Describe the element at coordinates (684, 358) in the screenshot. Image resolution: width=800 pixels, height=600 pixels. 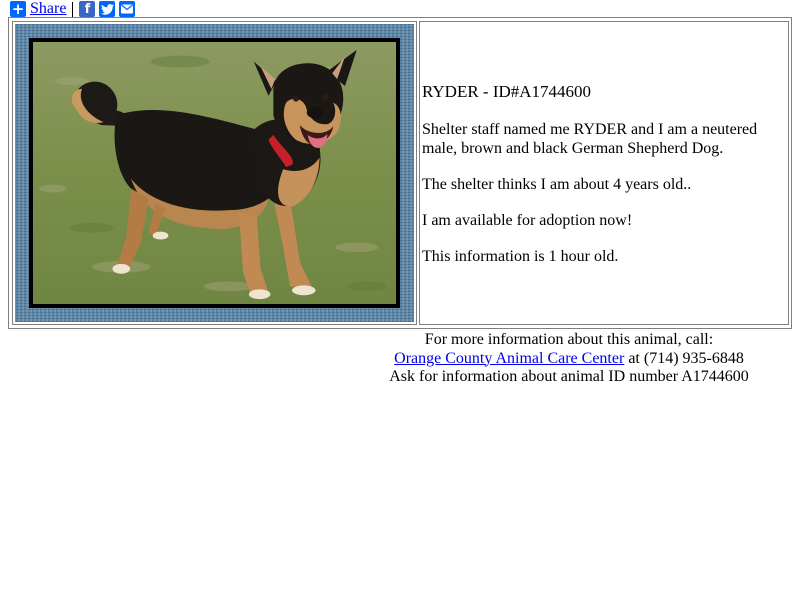
I see `phone-text: at (714) 935-6848` at that location.